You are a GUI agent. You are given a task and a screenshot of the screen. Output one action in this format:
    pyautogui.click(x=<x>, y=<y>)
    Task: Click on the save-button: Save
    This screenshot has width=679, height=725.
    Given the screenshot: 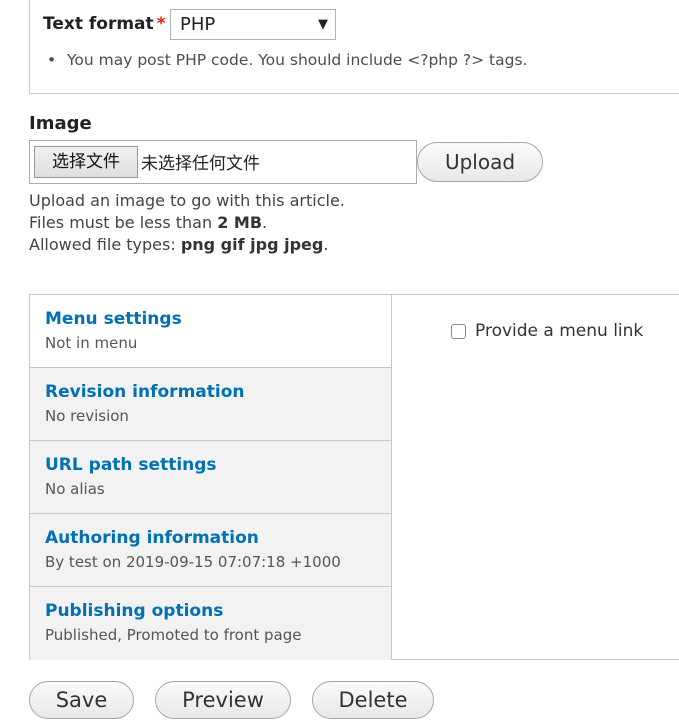 What is the action you would take?
    pyautogui.click(x=81, y=700)
    